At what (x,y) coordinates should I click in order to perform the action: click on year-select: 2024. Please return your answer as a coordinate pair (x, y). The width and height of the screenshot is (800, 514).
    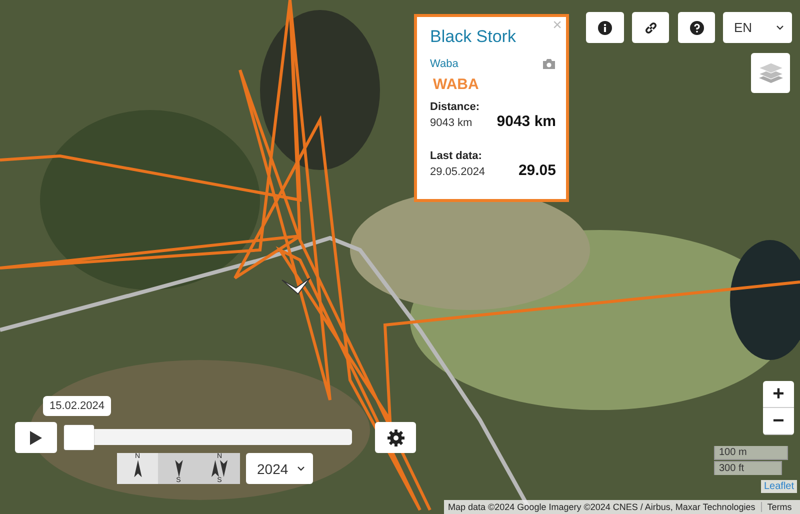
    Looking at the image, I should click on (279, 468).